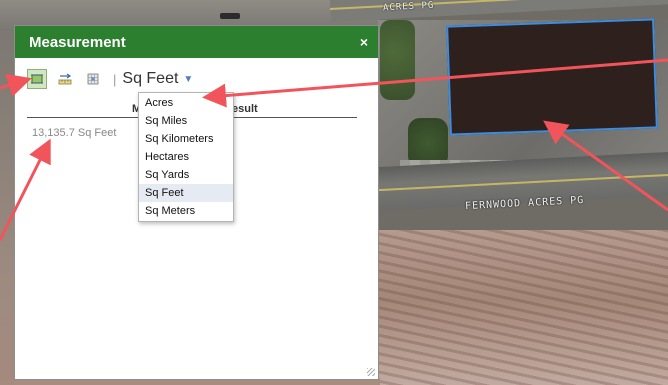 The image size is (668, 385). What do you see at coordinates (364, 42) in the screenshot?
I see `close-button: ×` at bounding box center [364, 42].